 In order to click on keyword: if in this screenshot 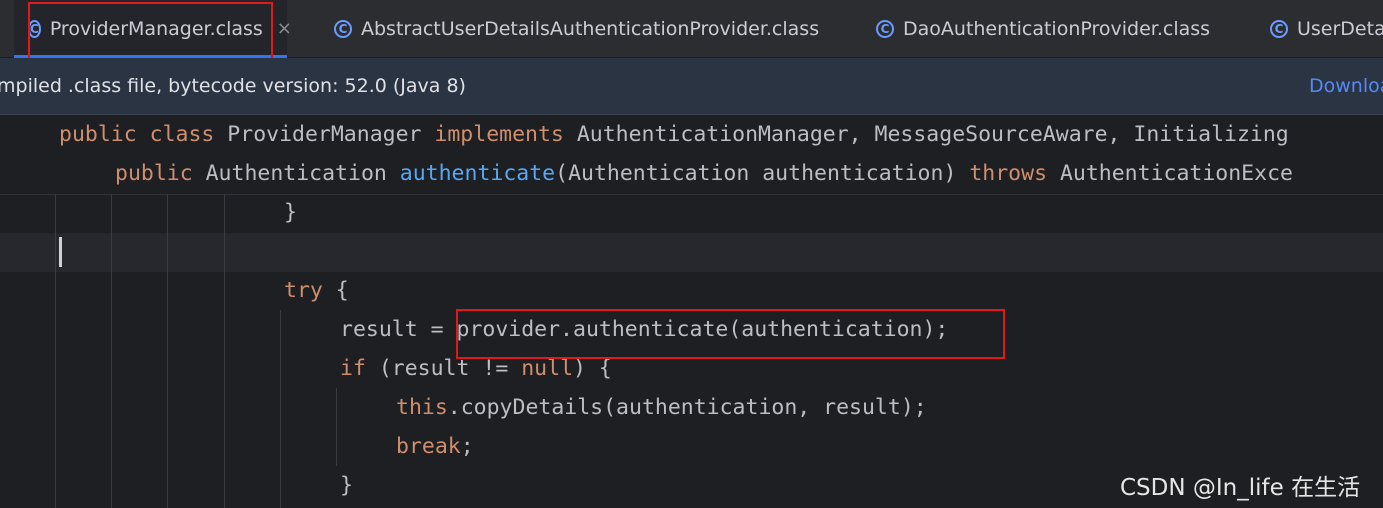, I will do `click(353, 368)`.